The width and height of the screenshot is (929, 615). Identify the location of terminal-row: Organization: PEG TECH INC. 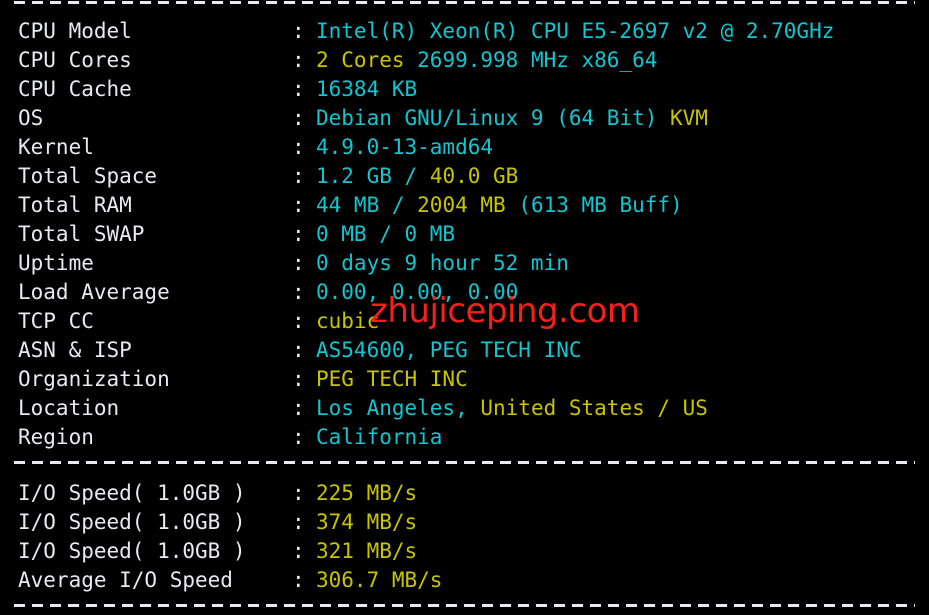
(464, 379).